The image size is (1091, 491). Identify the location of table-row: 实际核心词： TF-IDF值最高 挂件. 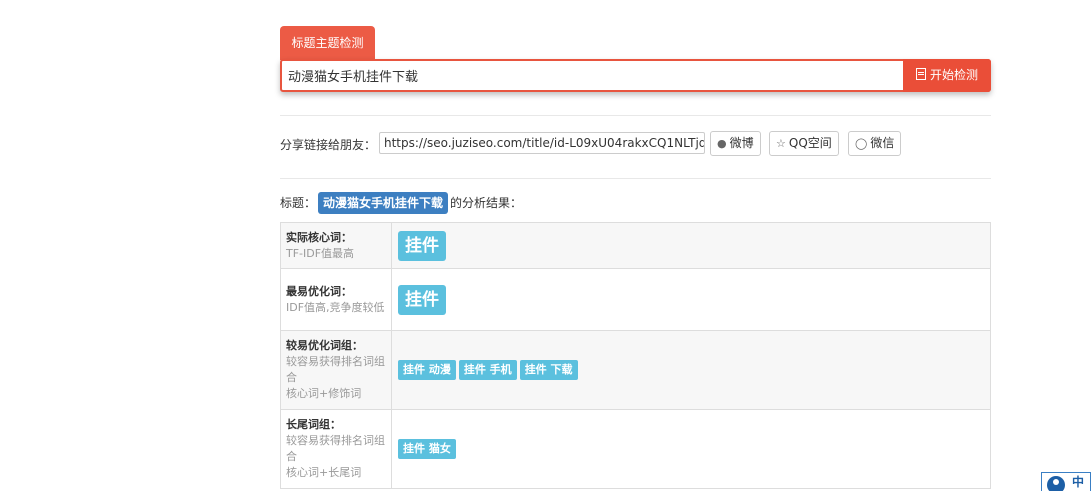
(635, 245).